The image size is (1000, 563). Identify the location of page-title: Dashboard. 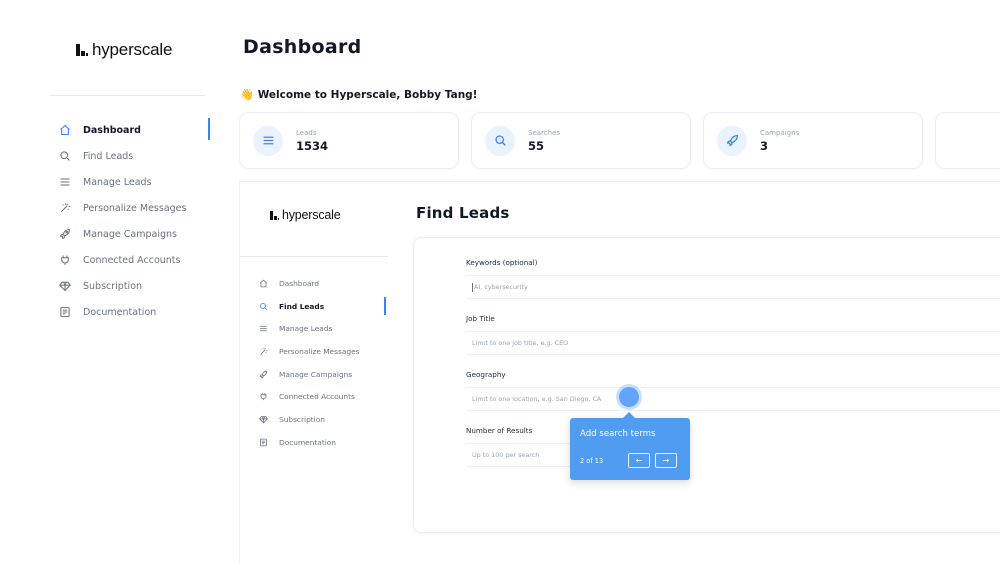
(302, 47).